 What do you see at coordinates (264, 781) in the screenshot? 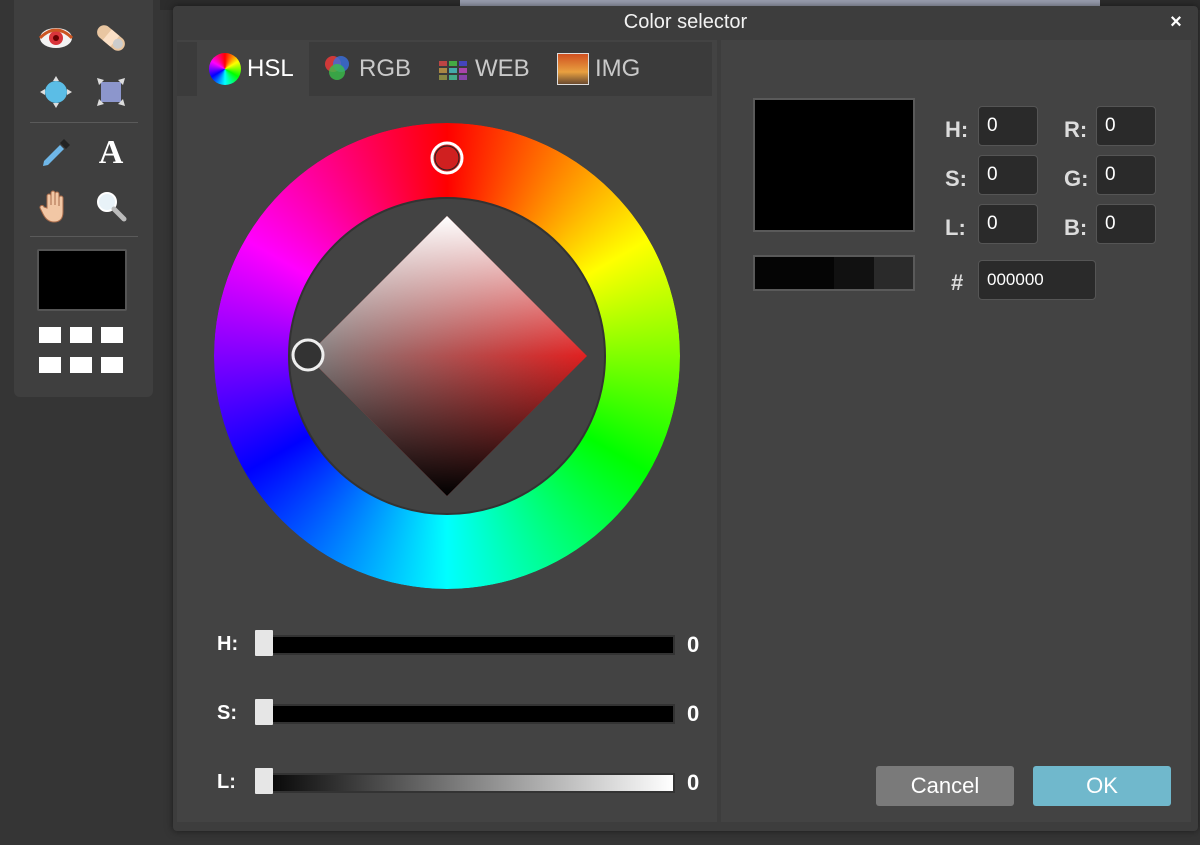
I see `l-slider-thumb` at bounding box center [264, 781].